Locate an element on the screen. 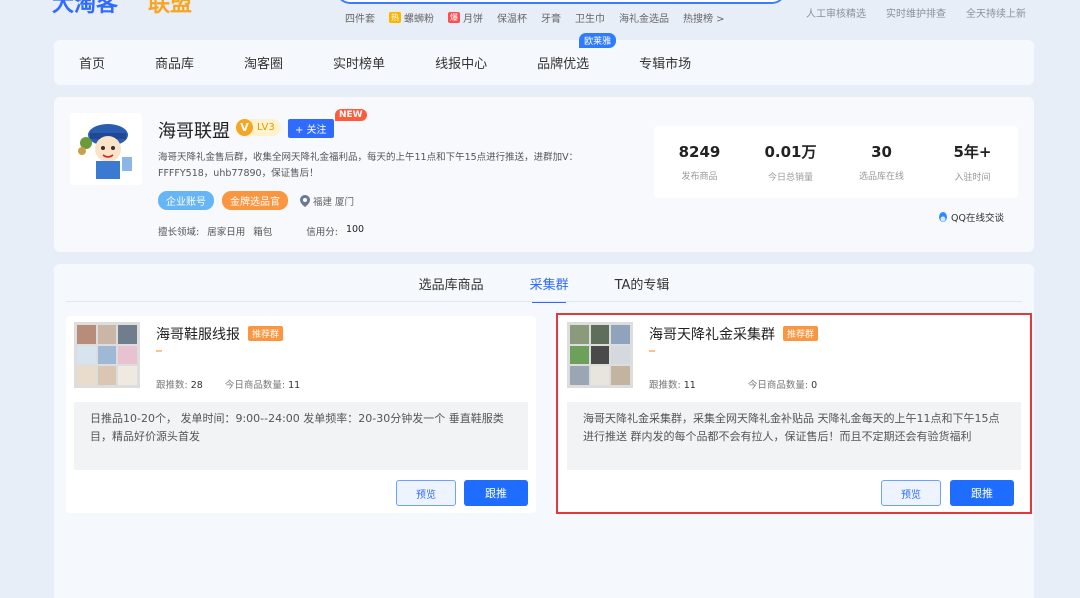 Image resolution: width=1080 pixels, height=598 pixels. nav-item-home: 首页 is located at coordinates (92, 62).